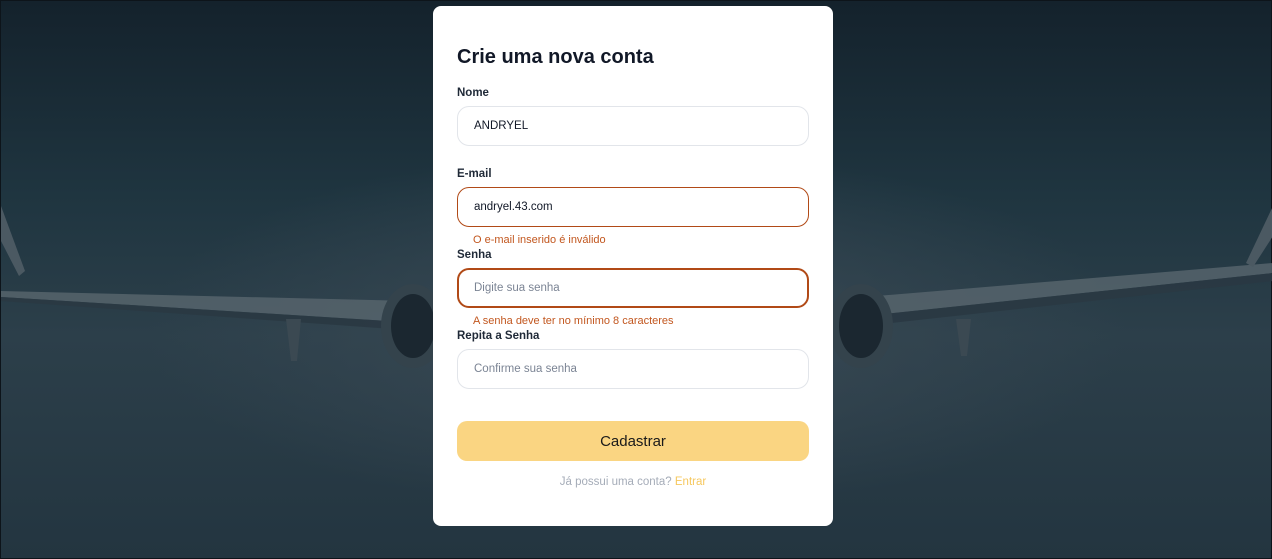  I want to click on name-label: Nome, so click(473, 93).